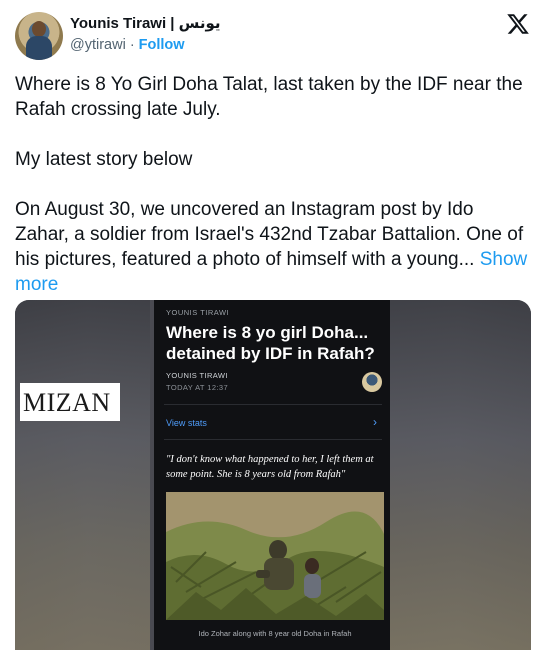 The image size is (541, 650). What do you see at coordinates (518, 24) in the screenshot?
I see `x-logo-icon` at bounding box center [518, 24].